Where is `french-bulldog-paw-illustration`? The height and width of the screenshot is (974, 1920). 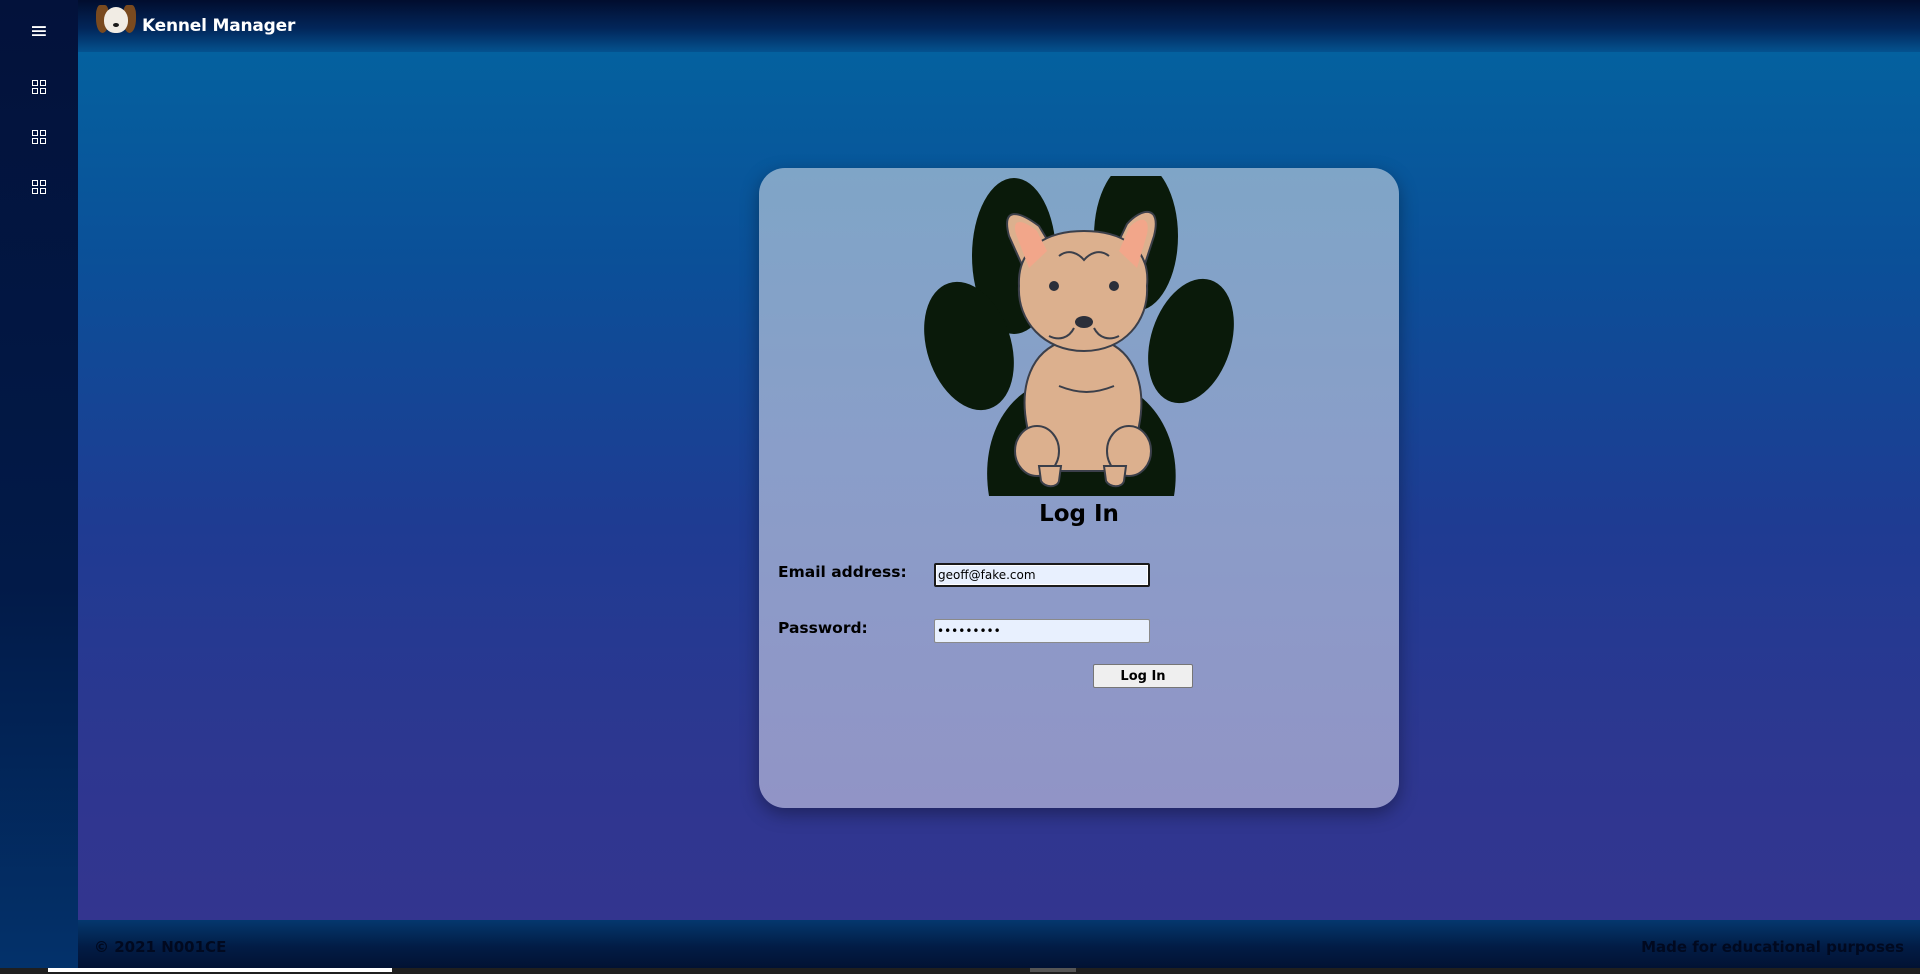
french-bulldog-paw-illustration is located at coordinates (1079, 336).